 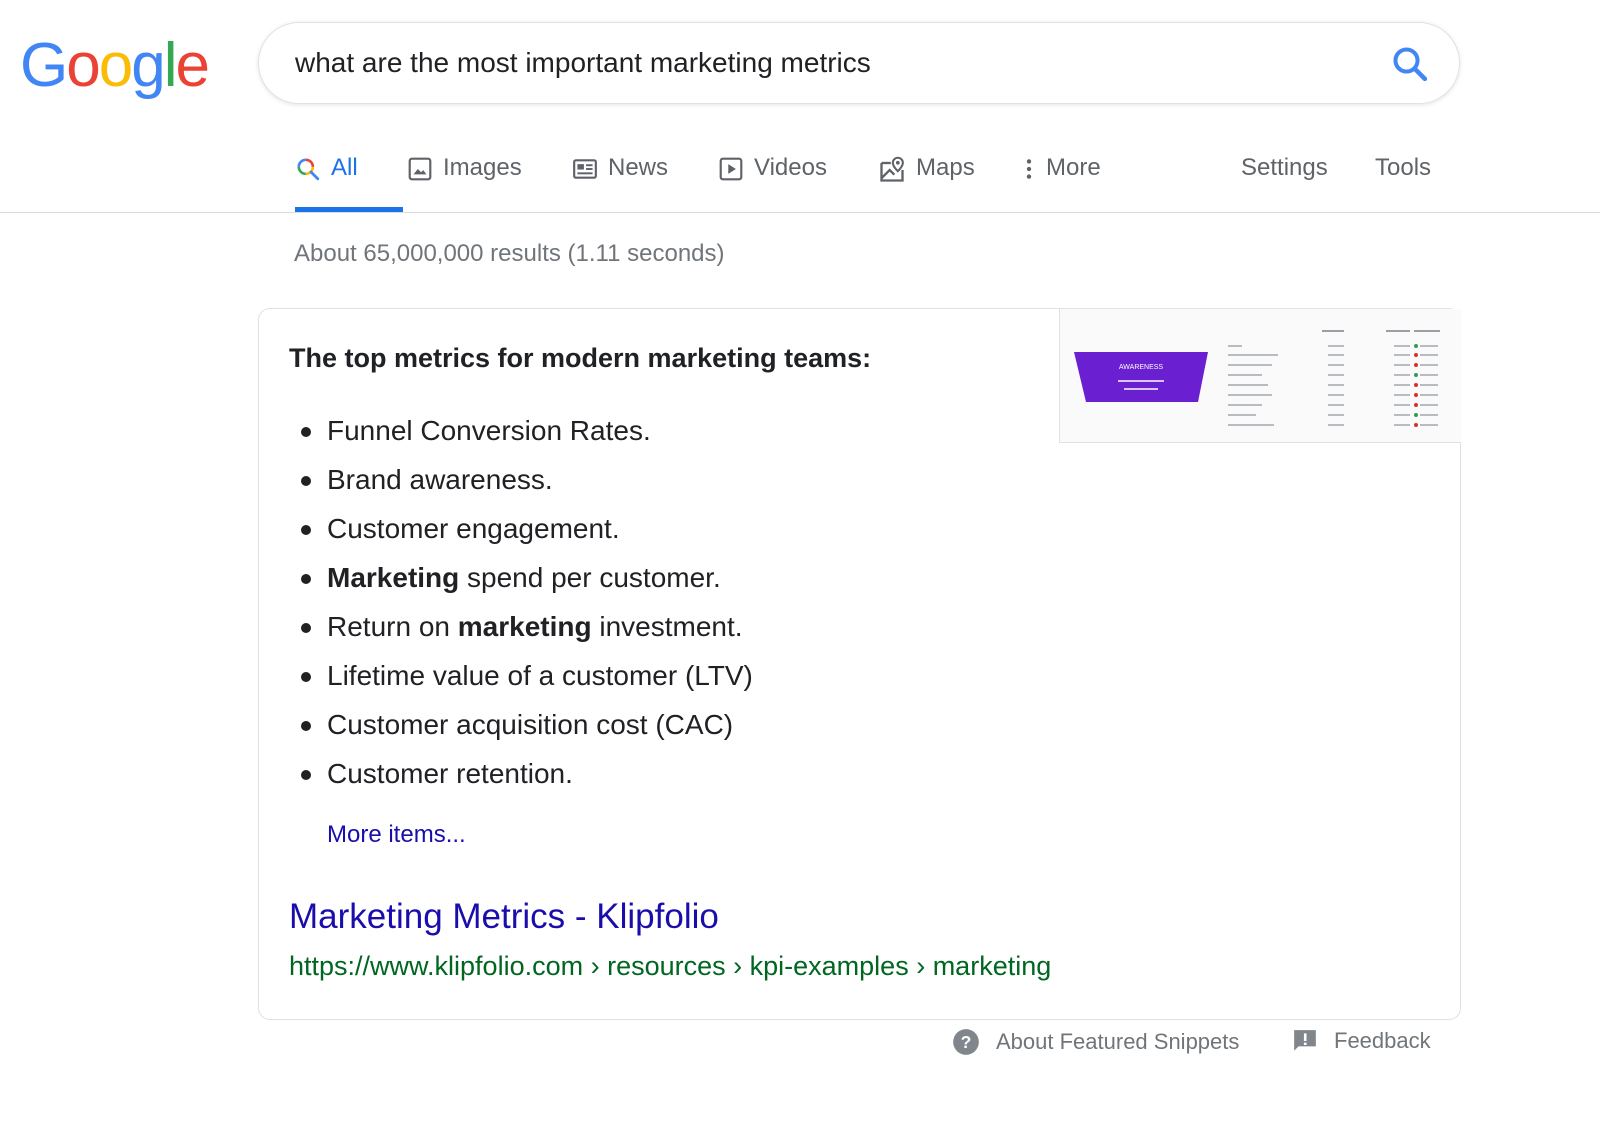 I want to click on list-item: Funnel Conversion Rates., so click(x=521, y=437).